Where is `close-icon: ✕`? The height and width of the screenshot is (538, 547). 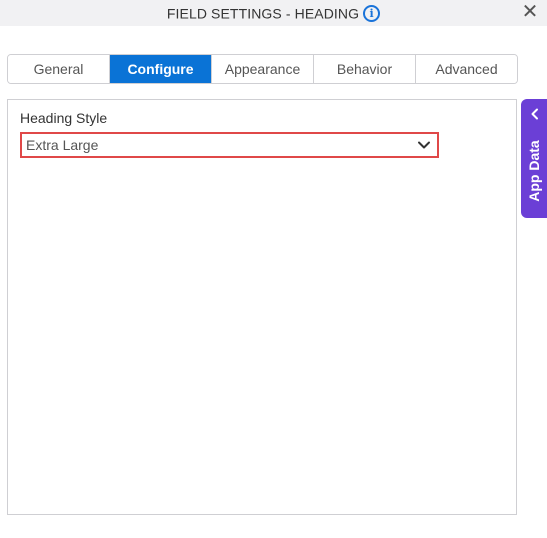
close-icon: ✕ is located at coordinates (530, 12).